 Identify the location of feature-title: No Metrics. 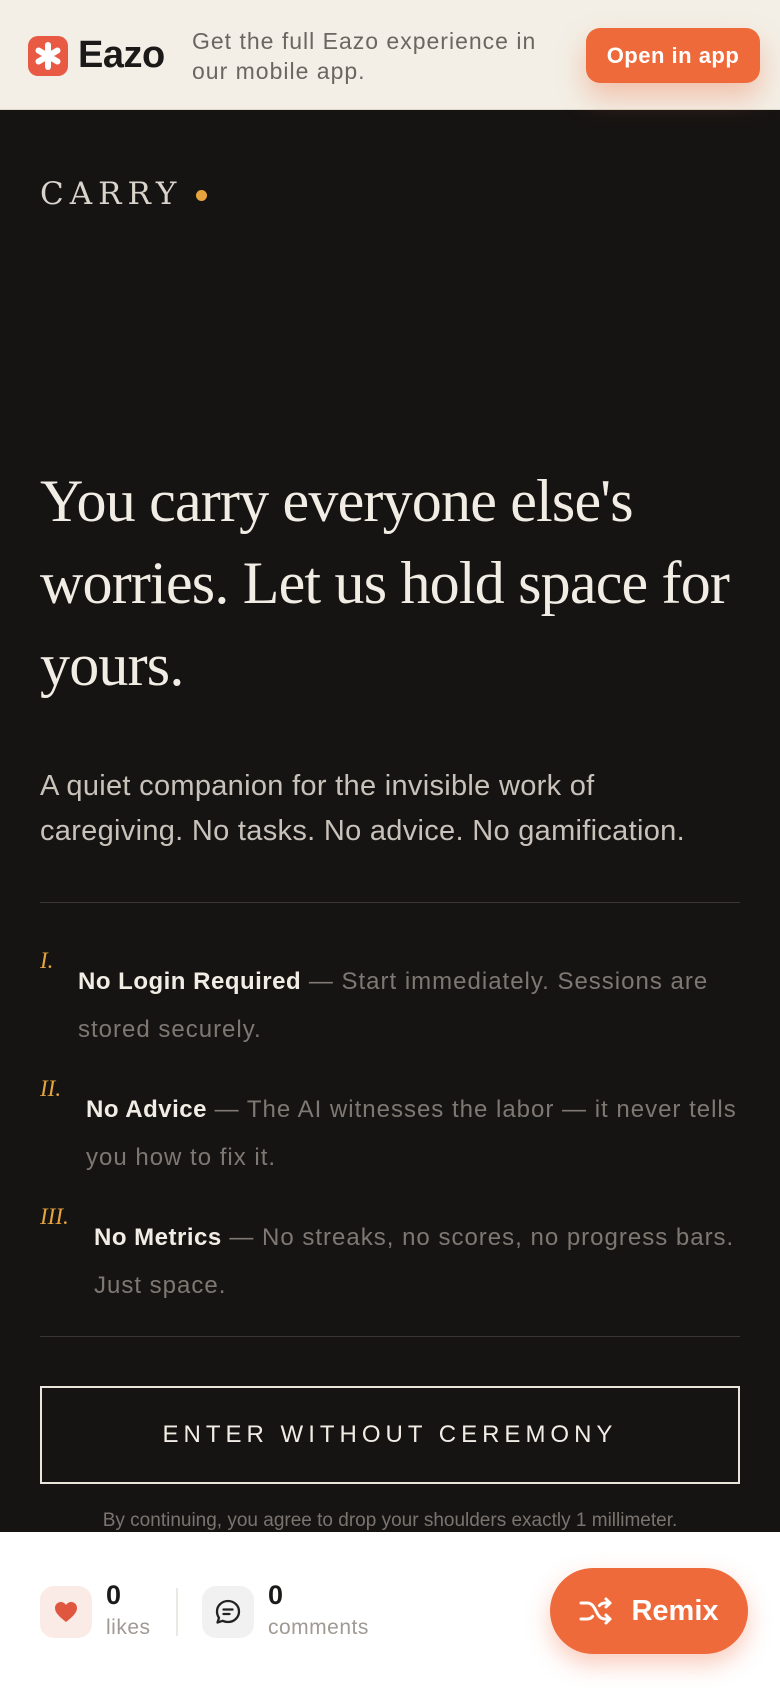
(158, 1237).